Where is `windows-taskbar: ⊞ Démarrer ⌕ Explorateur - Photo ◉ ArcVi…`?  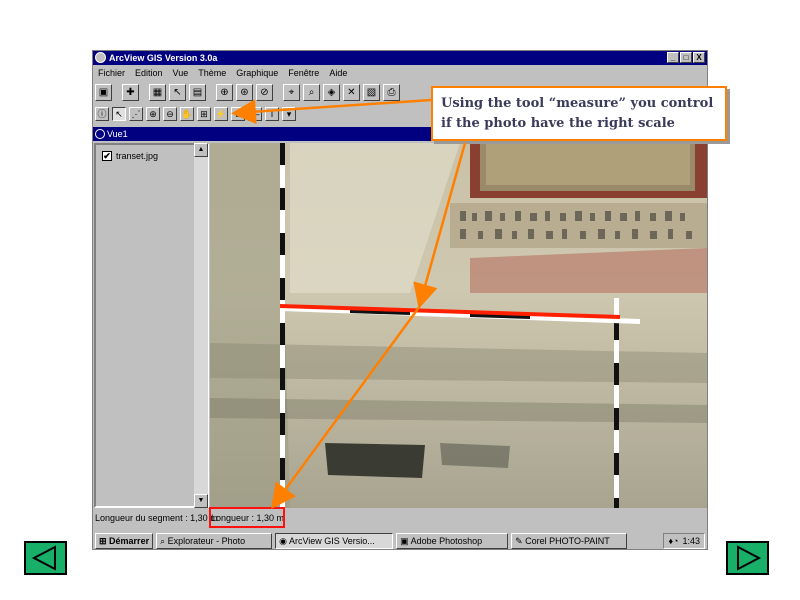 windows-taskbar: ⊞ Démarrer ⌕ Explorateur - Photo ◉ ArcVi… is located at coordinates (400, 540).